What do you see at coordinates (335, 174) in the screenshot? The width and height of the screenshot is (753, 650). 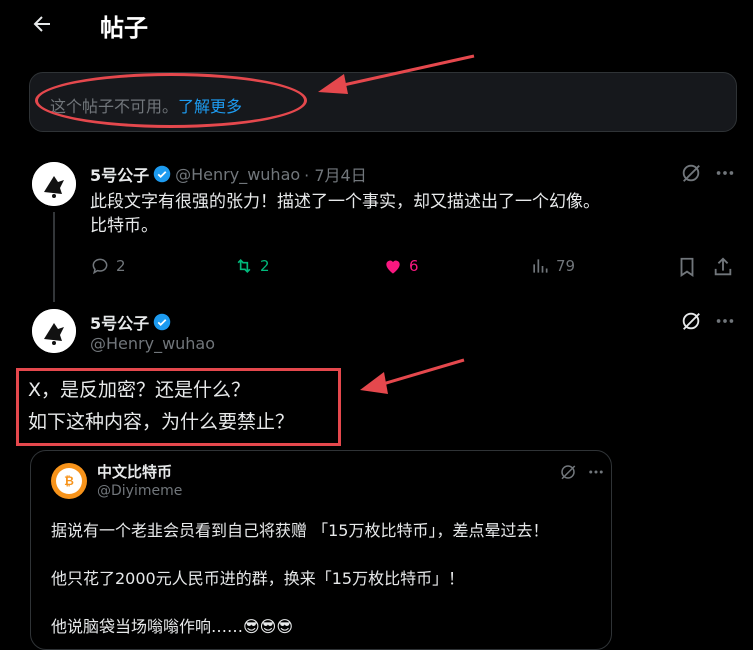 I see `post-date: · 7月4日` at bounding box center [335, 174].